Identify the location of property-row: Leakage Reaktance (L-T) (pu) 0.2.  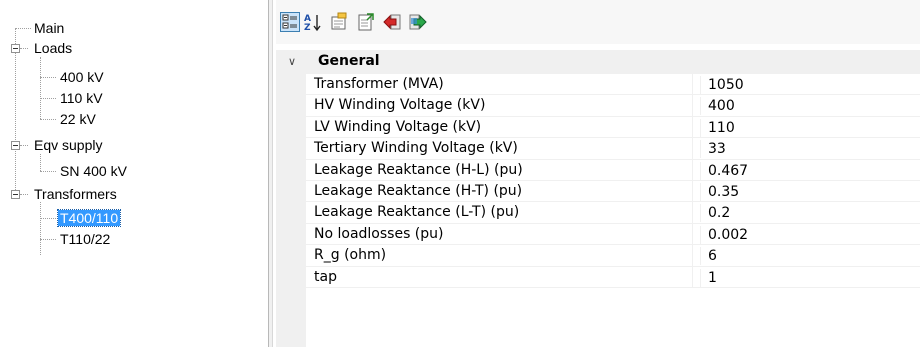
(613, 213).